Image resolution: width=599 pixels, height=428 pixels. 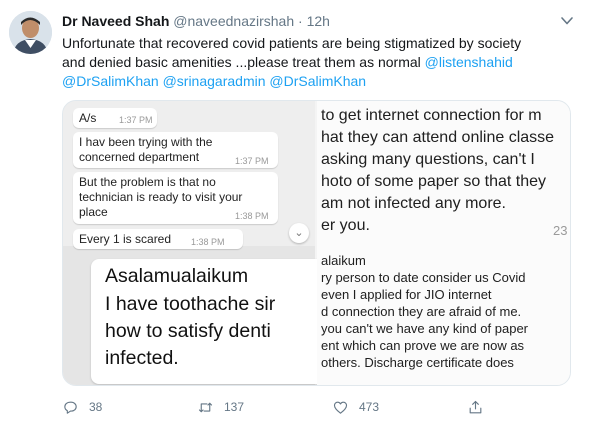 What do you see at coordinates (318, 21) in the screenshot?
I see `tweet-time: 12h` at bounding box center [318, 21].